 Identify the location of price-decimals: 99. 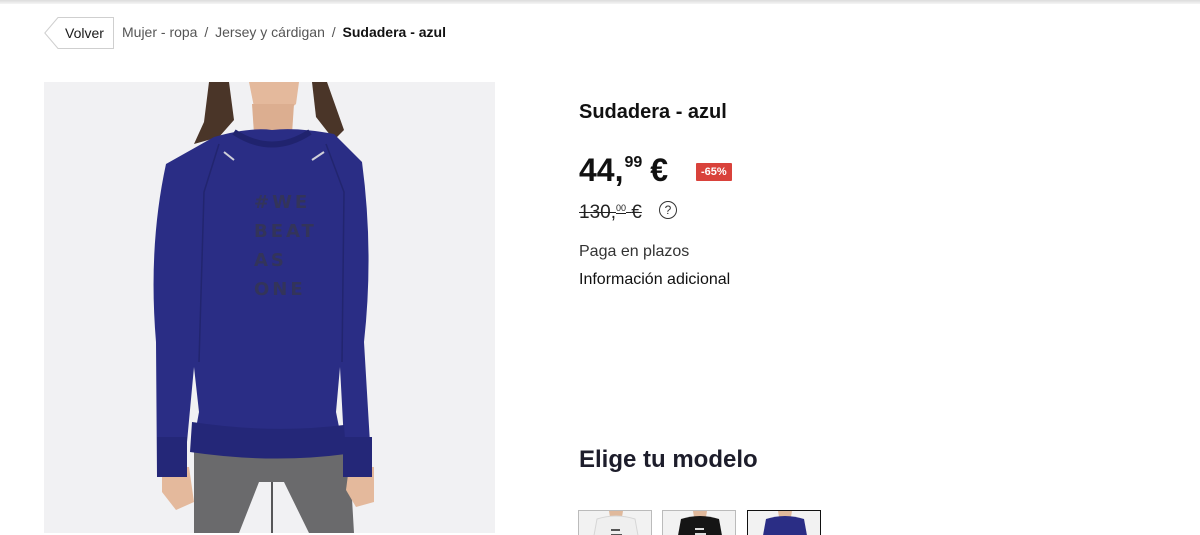
(633, 162).